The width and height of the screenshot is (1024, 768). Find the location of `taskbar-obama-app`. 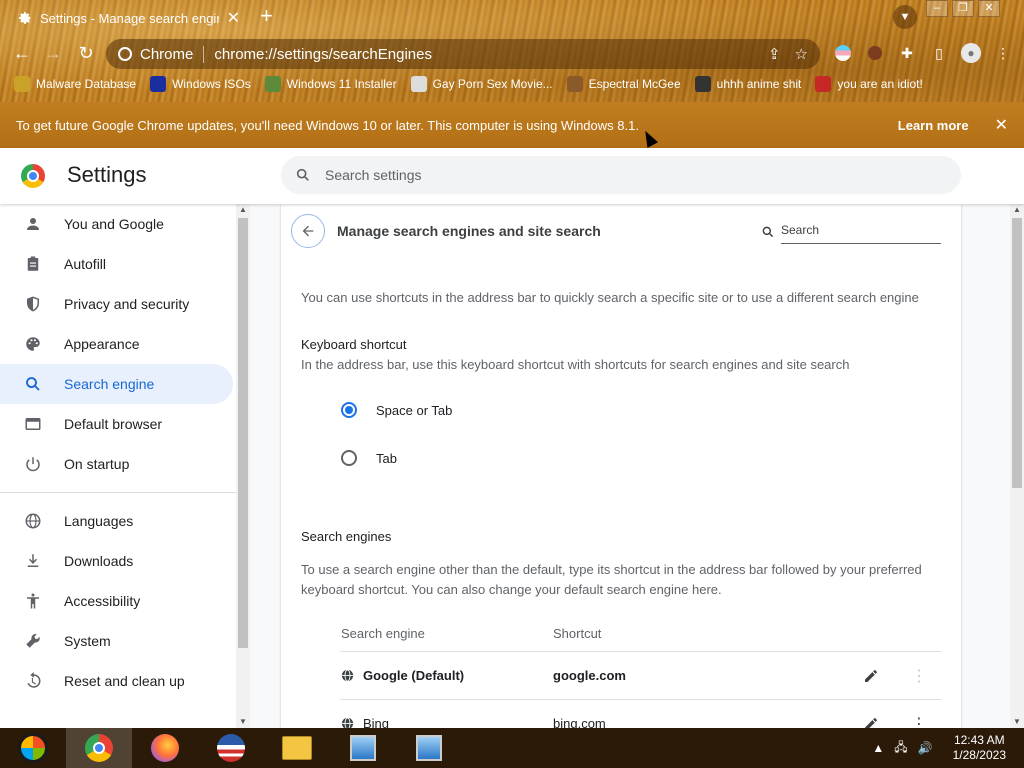

taskbar-obama-app is located at coordinates (231, 748).